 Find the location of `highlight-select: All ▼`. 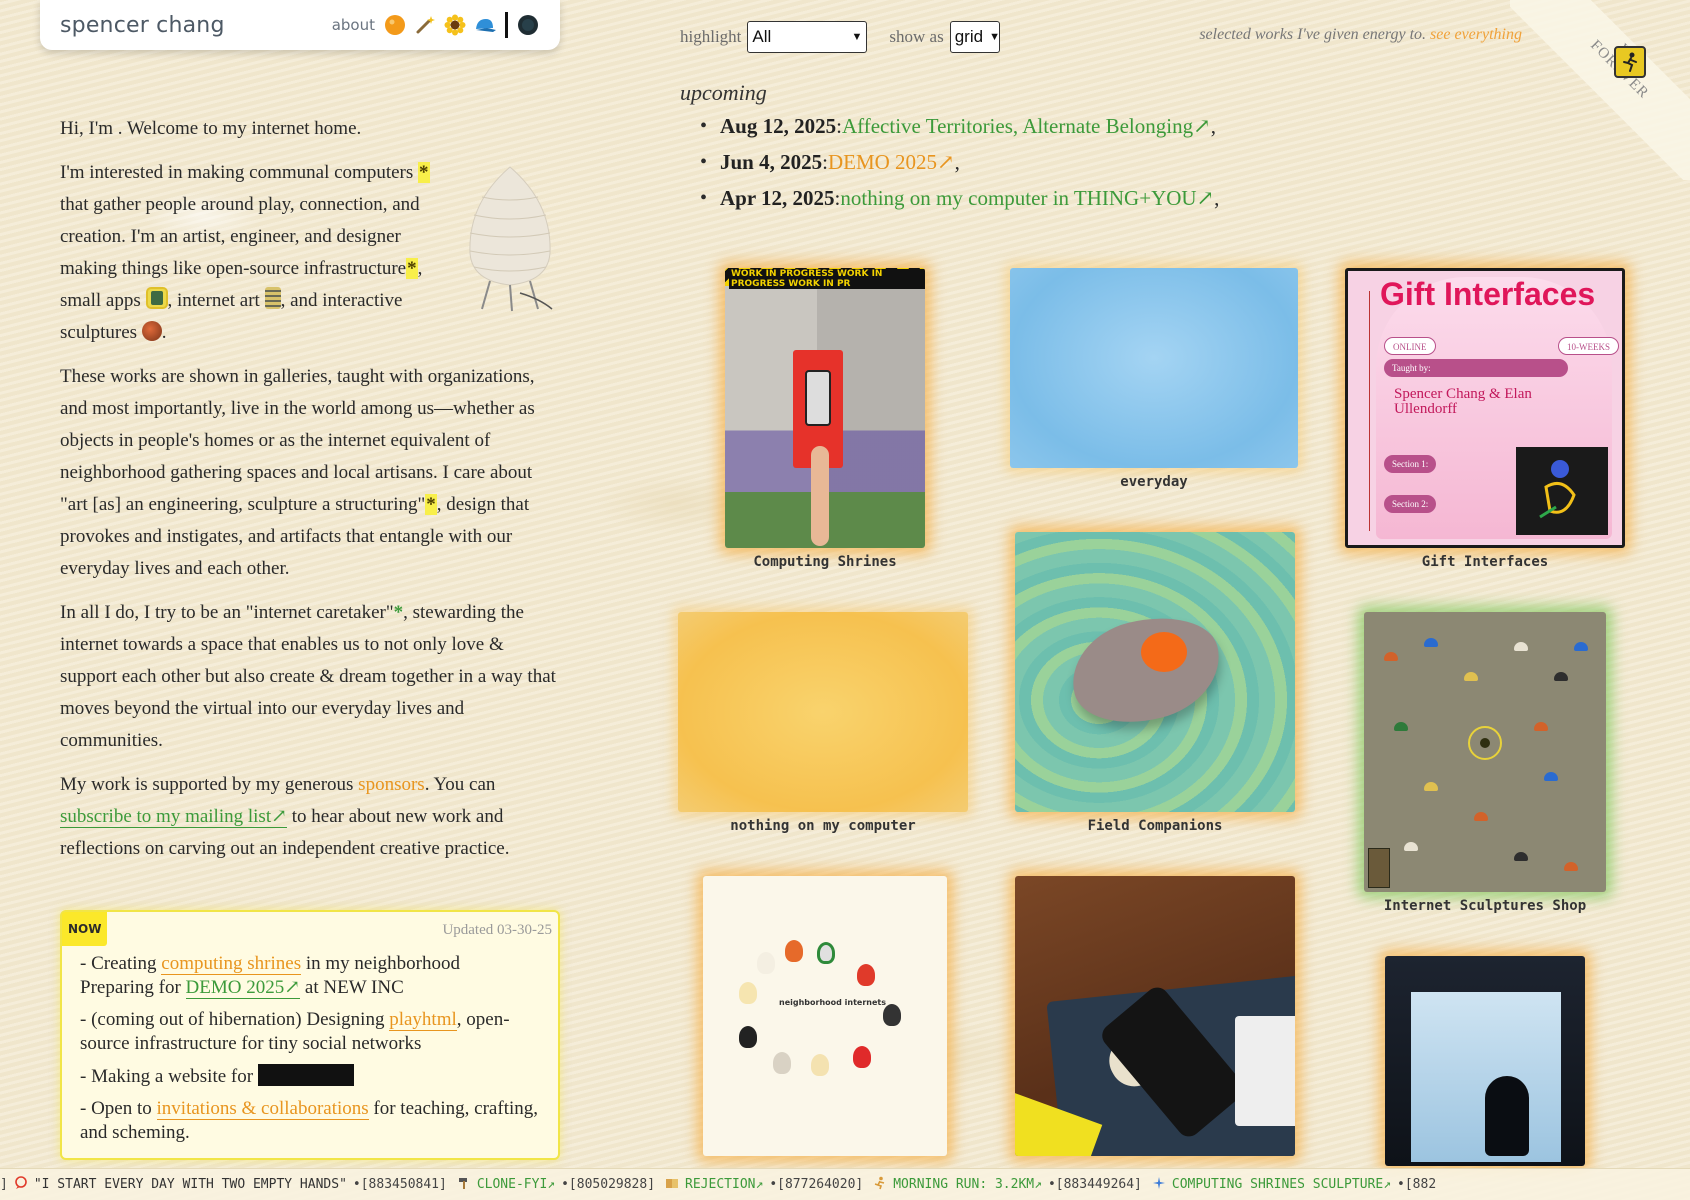

highlight-select: All ▼ is located at coordinates (807, 37).